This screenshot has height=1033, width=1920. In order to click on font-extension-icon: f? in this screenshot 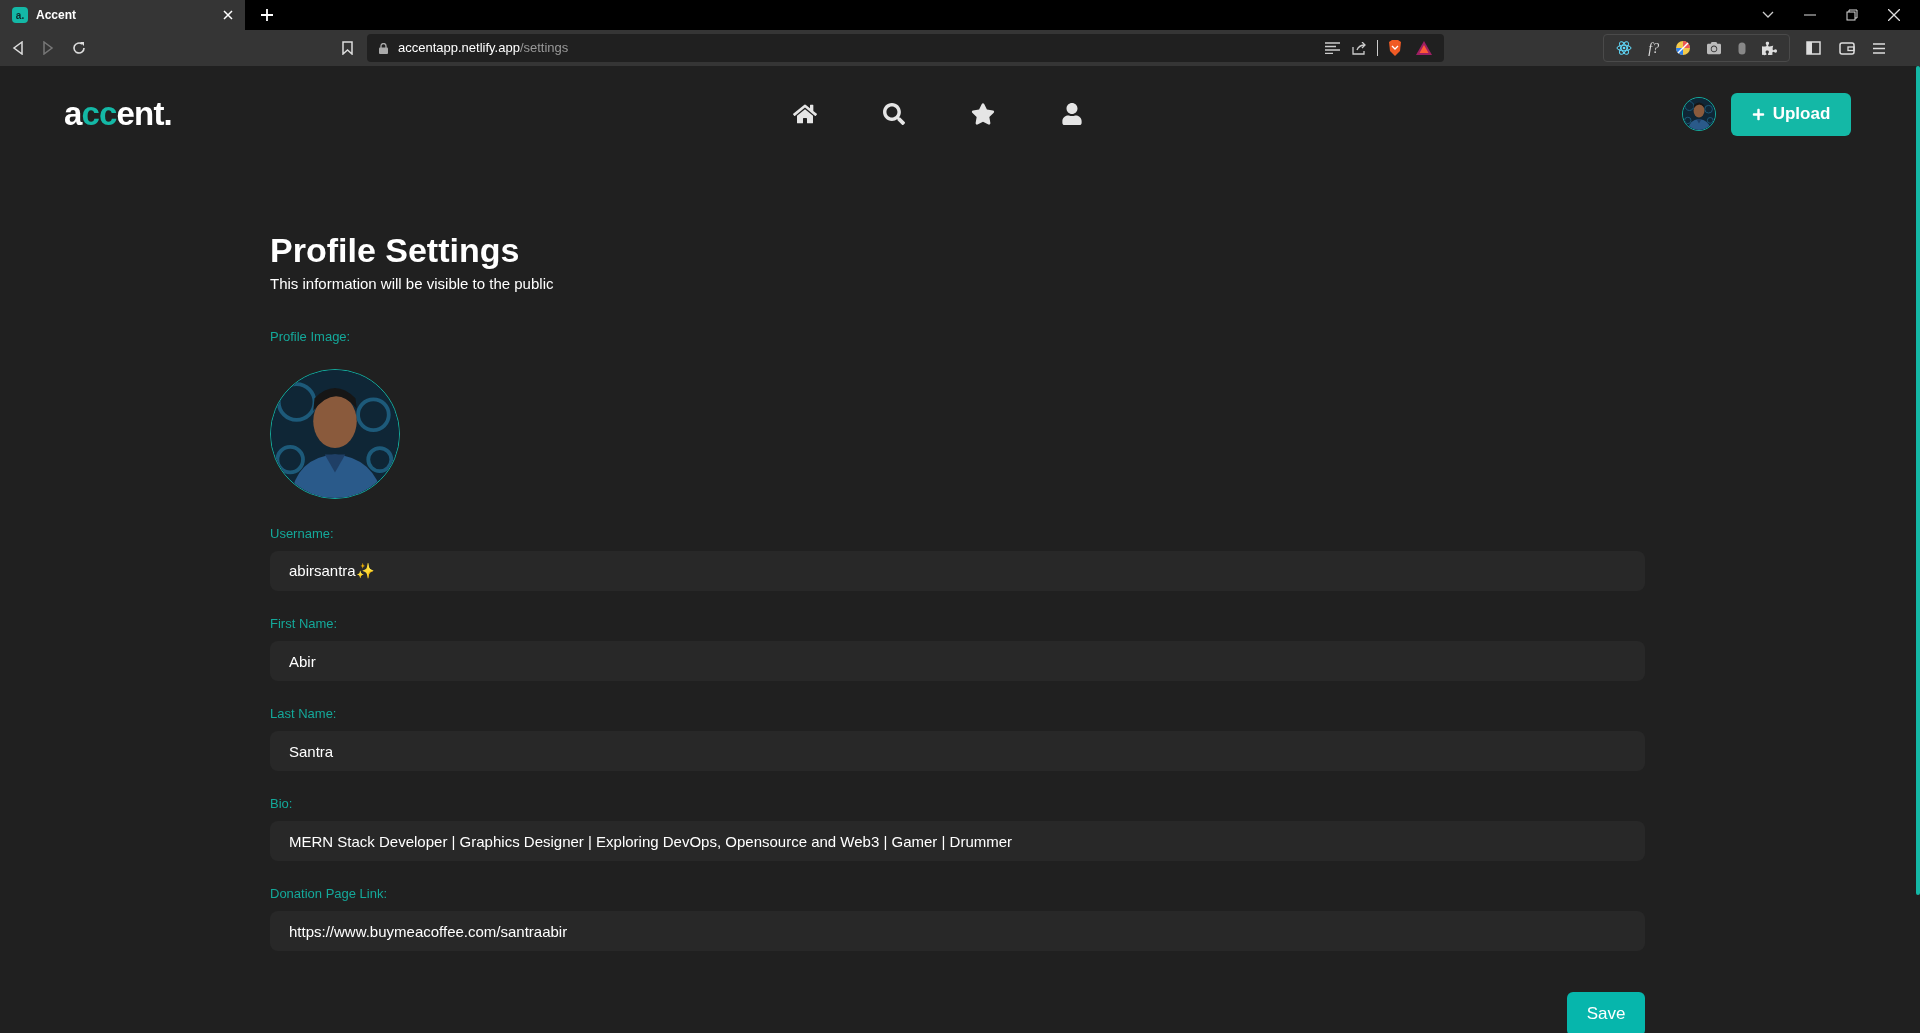, I will do `click(1654, 48)`.